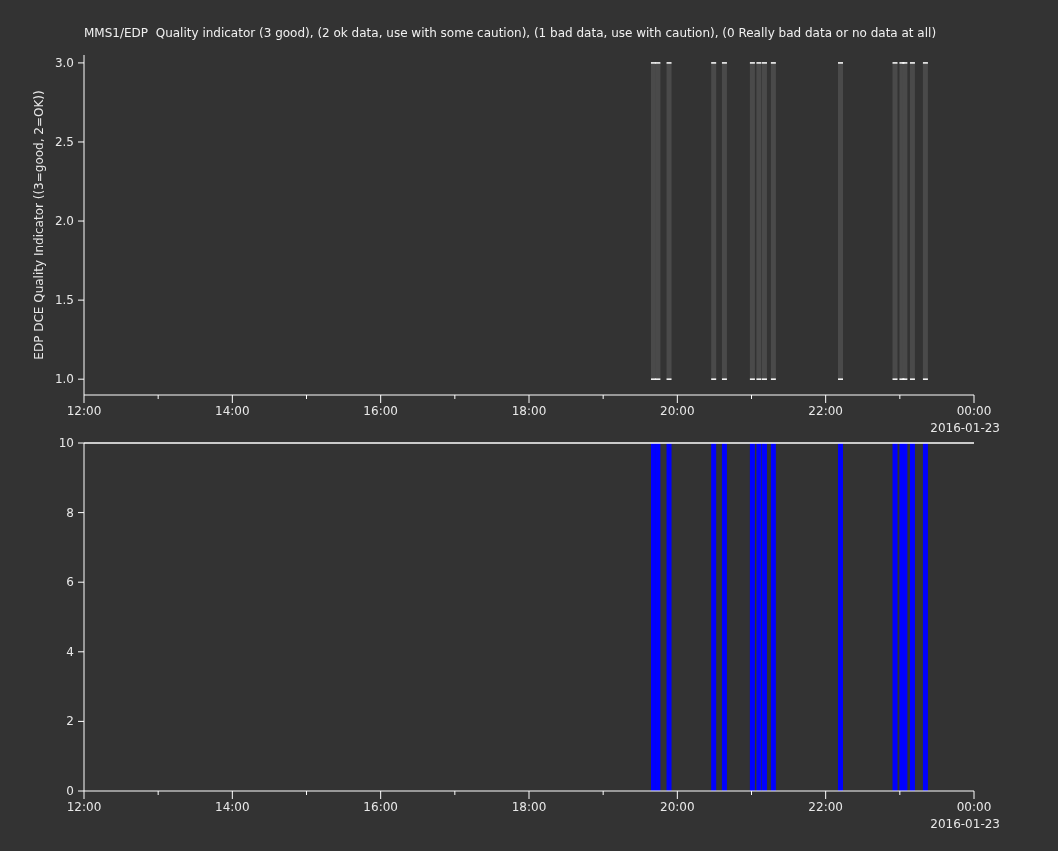 Image resolution: width=1058 pixels, height=851 pixels. What do you see at coordinates (39, 225) in the screenshot?
I see `y-axis-label: EDP DCE Quality Indicator ((3=good, 2=OK))` at bounding box center [39, 225].